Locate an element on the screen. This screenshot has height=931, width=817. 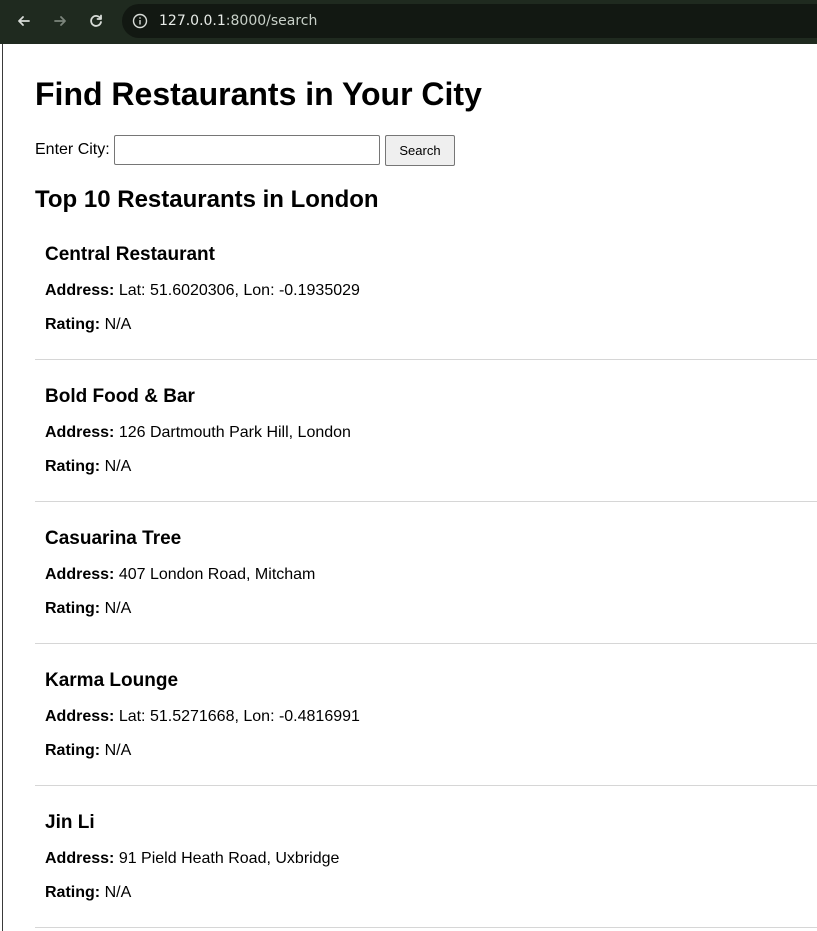
restaurant-name: Casuarina Tree is located at coordinates (113, 538).